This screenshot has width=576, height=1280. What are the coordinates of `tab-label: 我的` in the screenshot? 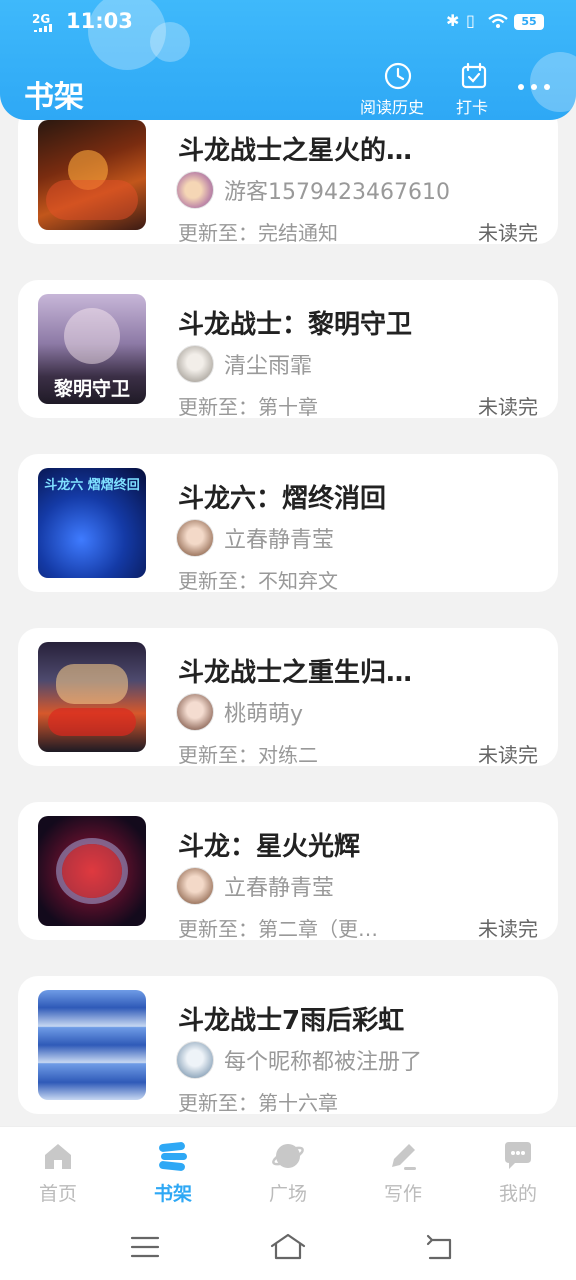 It's located at (517, 1194).